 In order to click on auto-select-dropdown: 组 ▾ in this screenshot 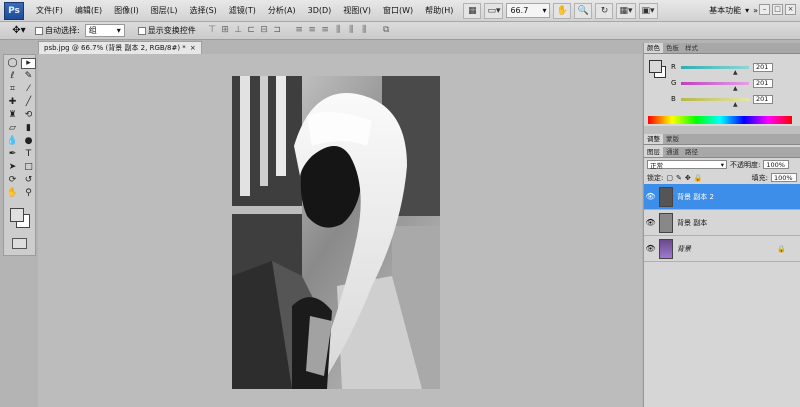, I will do `click(104, 30)`.